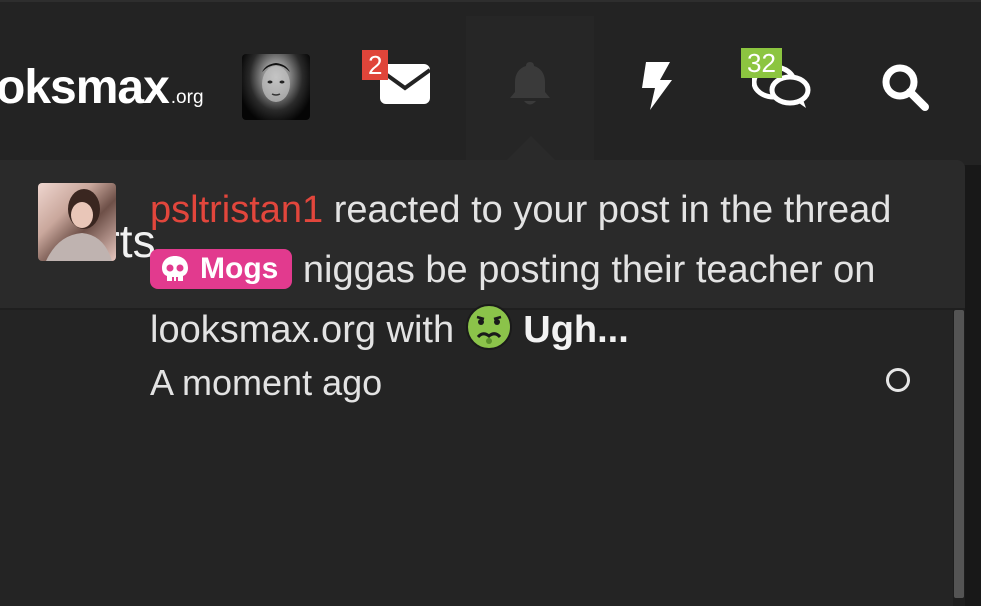 The height and width of the screenshot is (606, 981). What do you see at coordinates (489, 336) in the screenshot?
I see `nauseated-face-icon` at bounding box center [489, 336].